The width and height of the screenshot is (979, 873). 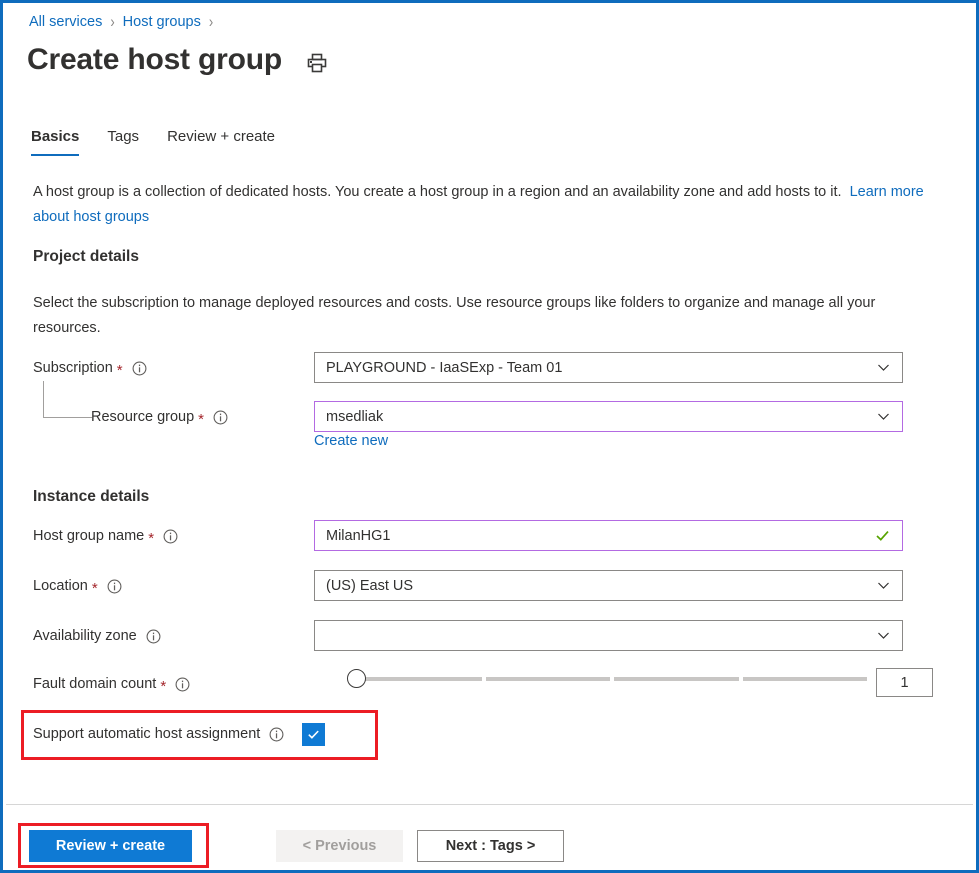 What do you see at coordinates (444, 367) in the screenshot?
I see `subscription-value: PLAYGROUND - IaaSExp - Team 01` at bounding box center [444, 367].